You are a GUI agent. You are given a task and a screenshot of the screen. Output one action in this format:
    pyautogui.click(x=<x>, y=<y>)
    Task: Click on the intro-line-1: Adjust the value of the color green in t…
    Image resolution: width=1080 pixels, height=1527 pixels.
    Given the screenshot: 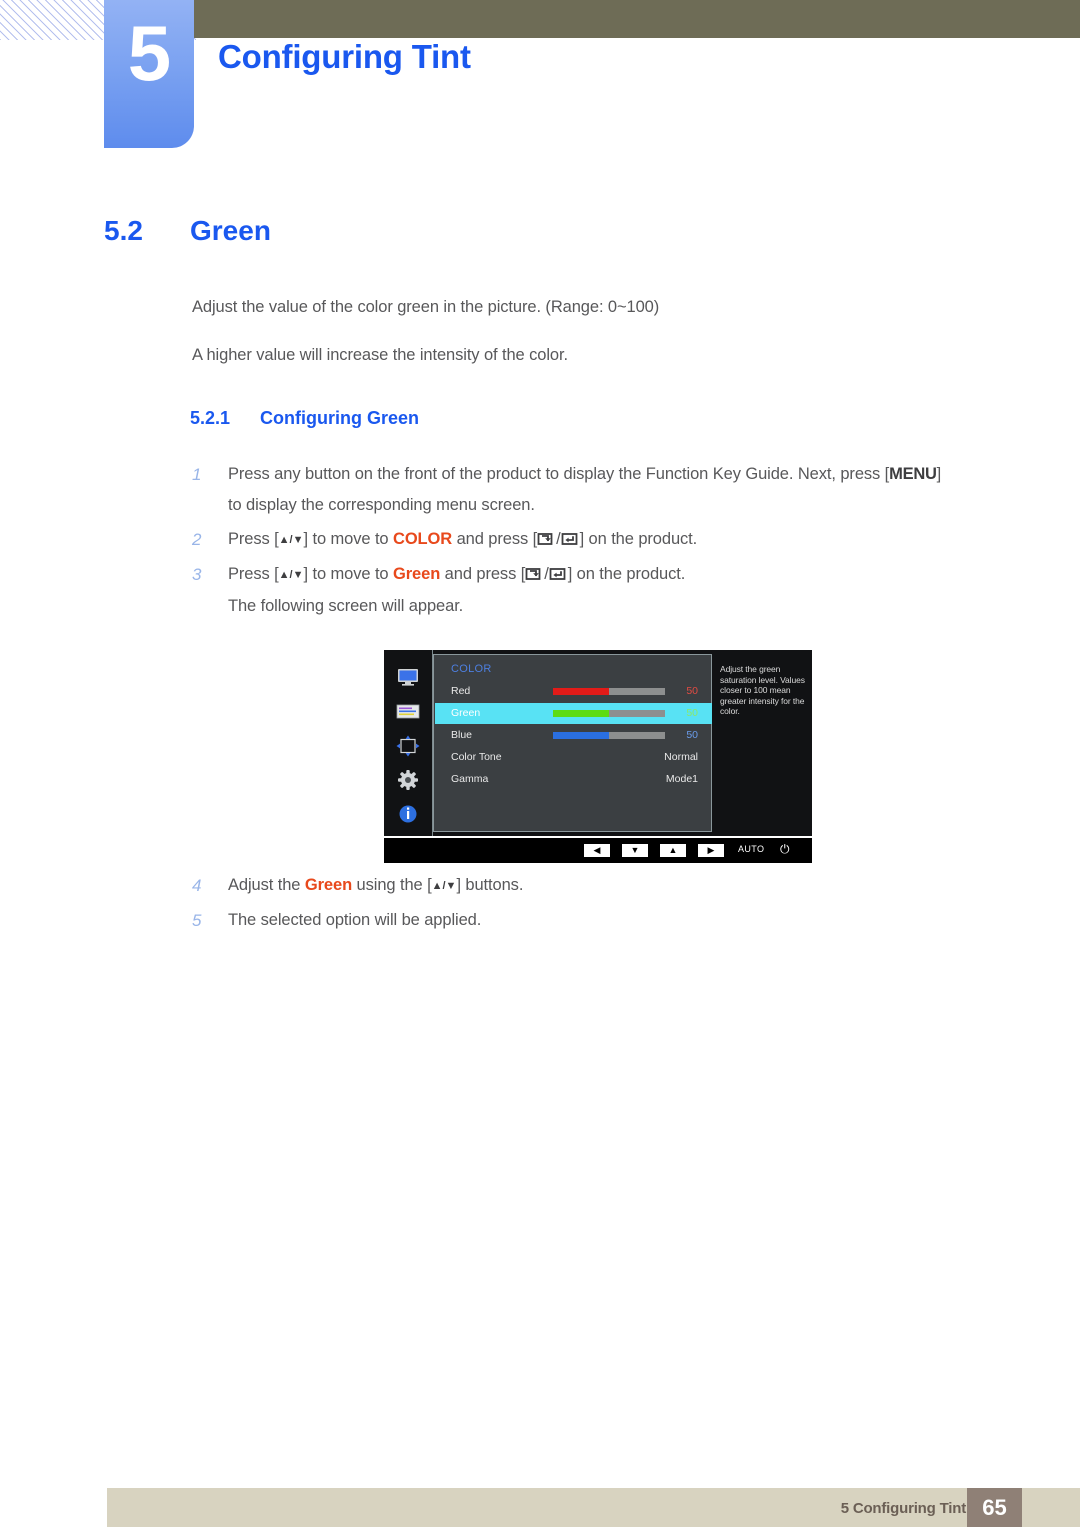 What is the action you would take?
    pyautogui.click(x=426, y=307)
    